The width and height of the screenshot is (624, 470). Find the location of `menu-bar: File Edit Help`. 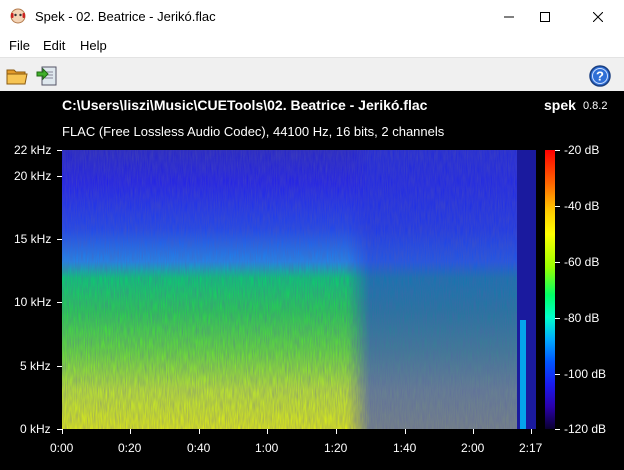

menu-bar: File Edit Help is located at coordinates (312, 45).